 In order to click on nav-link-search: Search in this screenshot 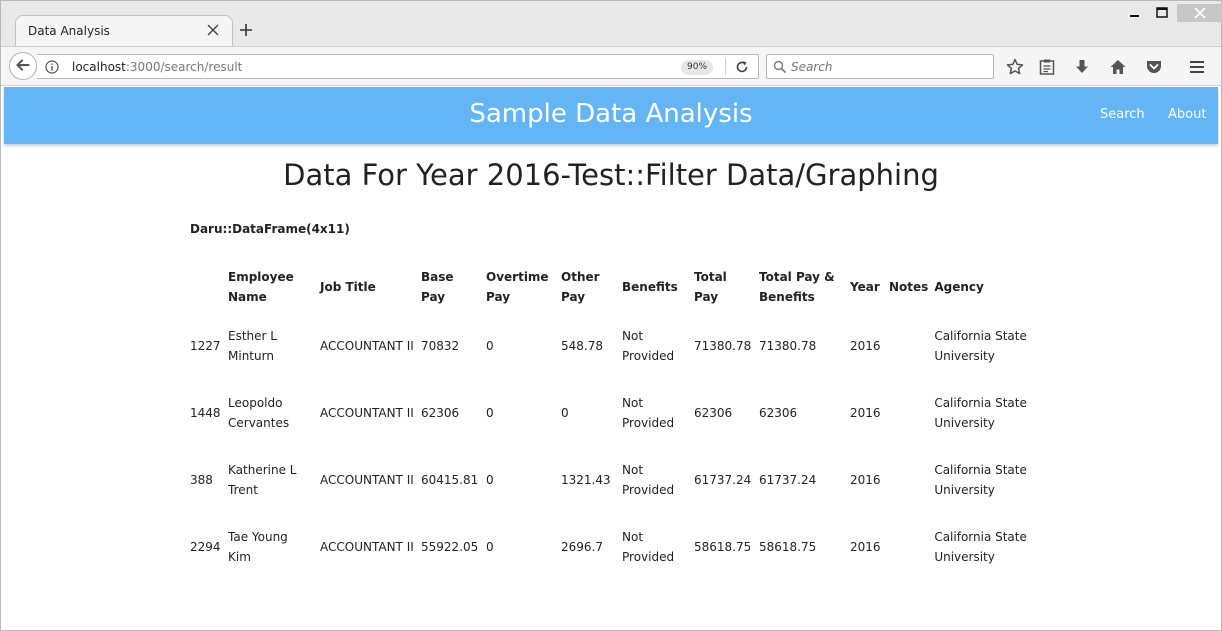, I will do `click(1122, 114)`.